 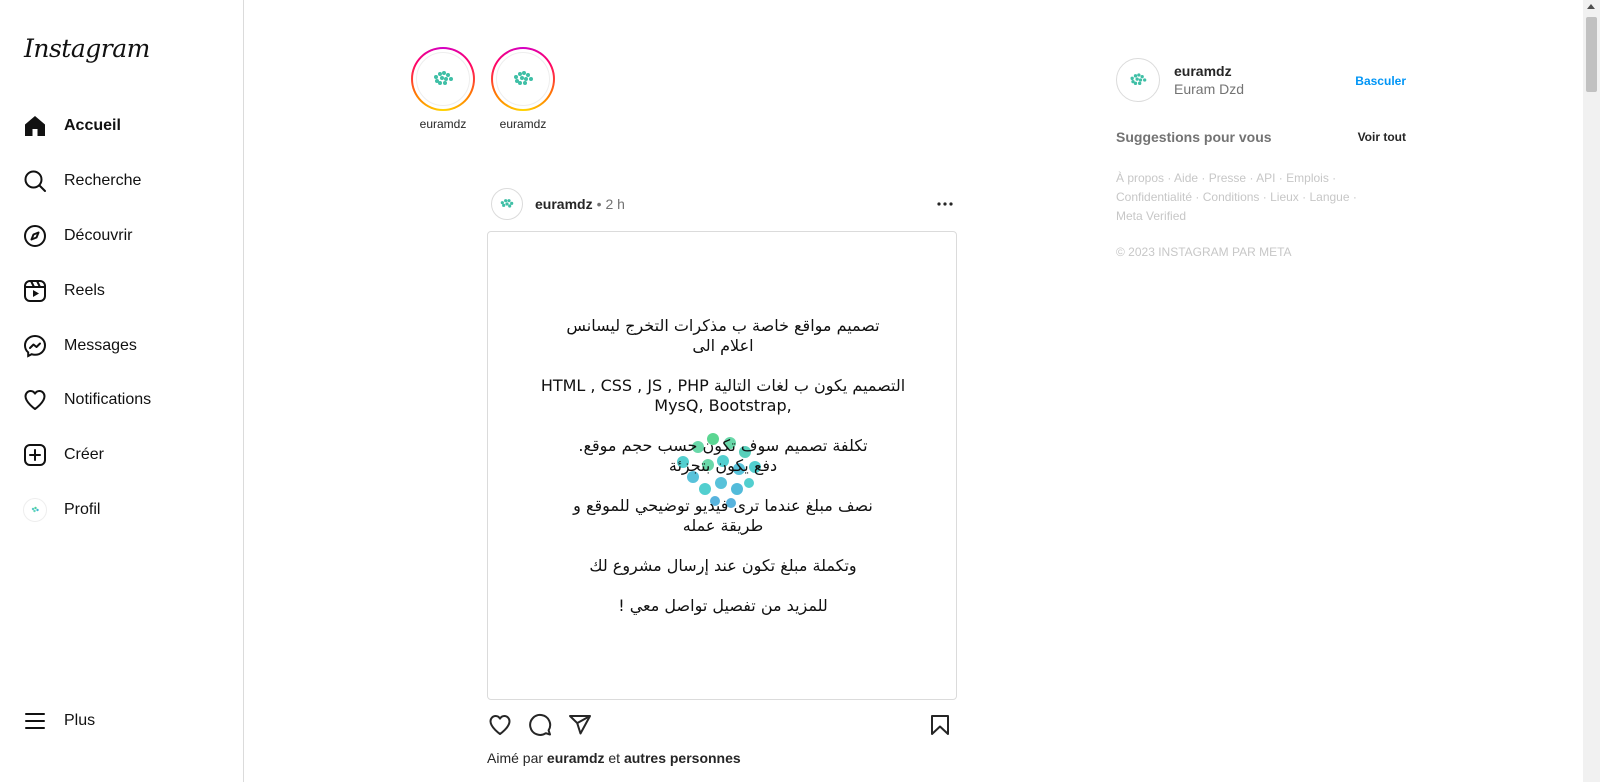 I want to click on likes-user-link: euramdz, so click(x=576, y=758).